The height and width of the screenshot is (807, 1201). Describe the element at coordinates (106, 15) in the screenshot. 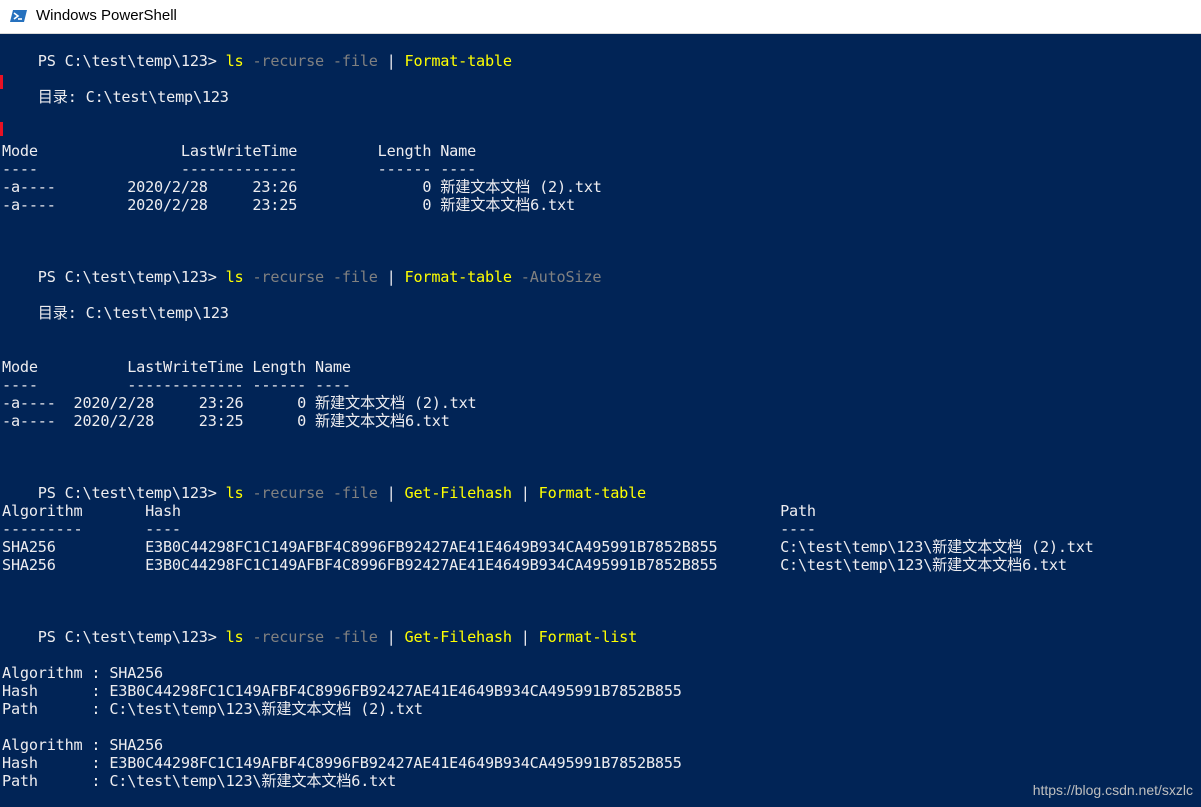

I see `window-title: Windows PowerShell` at that location.